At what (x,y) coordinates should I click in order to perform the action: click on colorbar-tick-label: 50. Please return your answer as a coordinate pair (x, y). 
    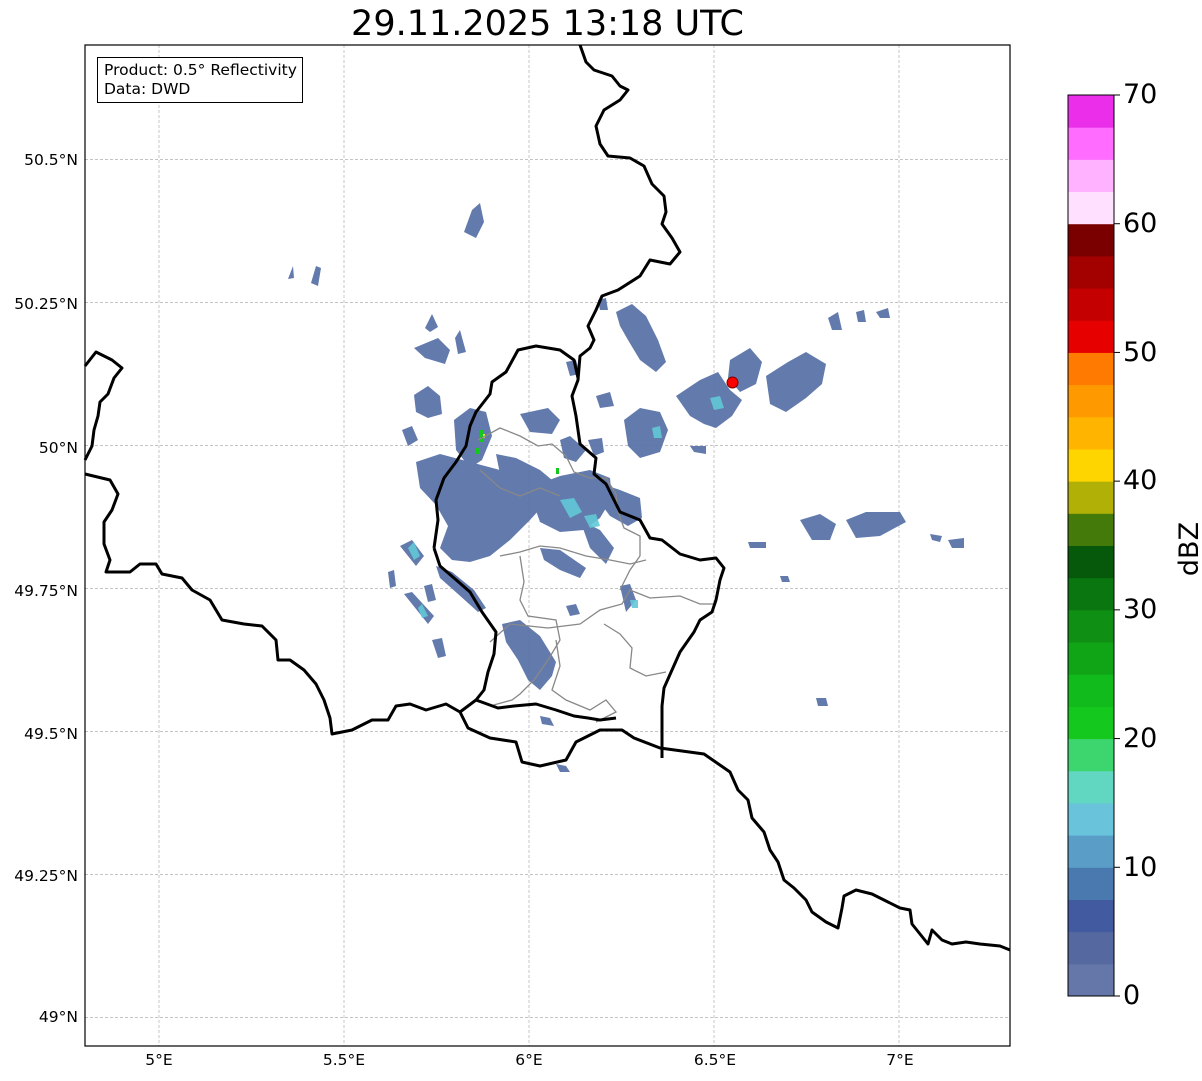
    Looking at the image, I should click on (1140, 352).